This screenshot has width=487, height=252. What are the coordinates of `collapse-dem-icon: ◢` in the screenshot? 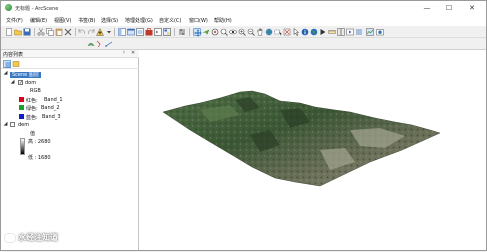 It's located at (5, 124).